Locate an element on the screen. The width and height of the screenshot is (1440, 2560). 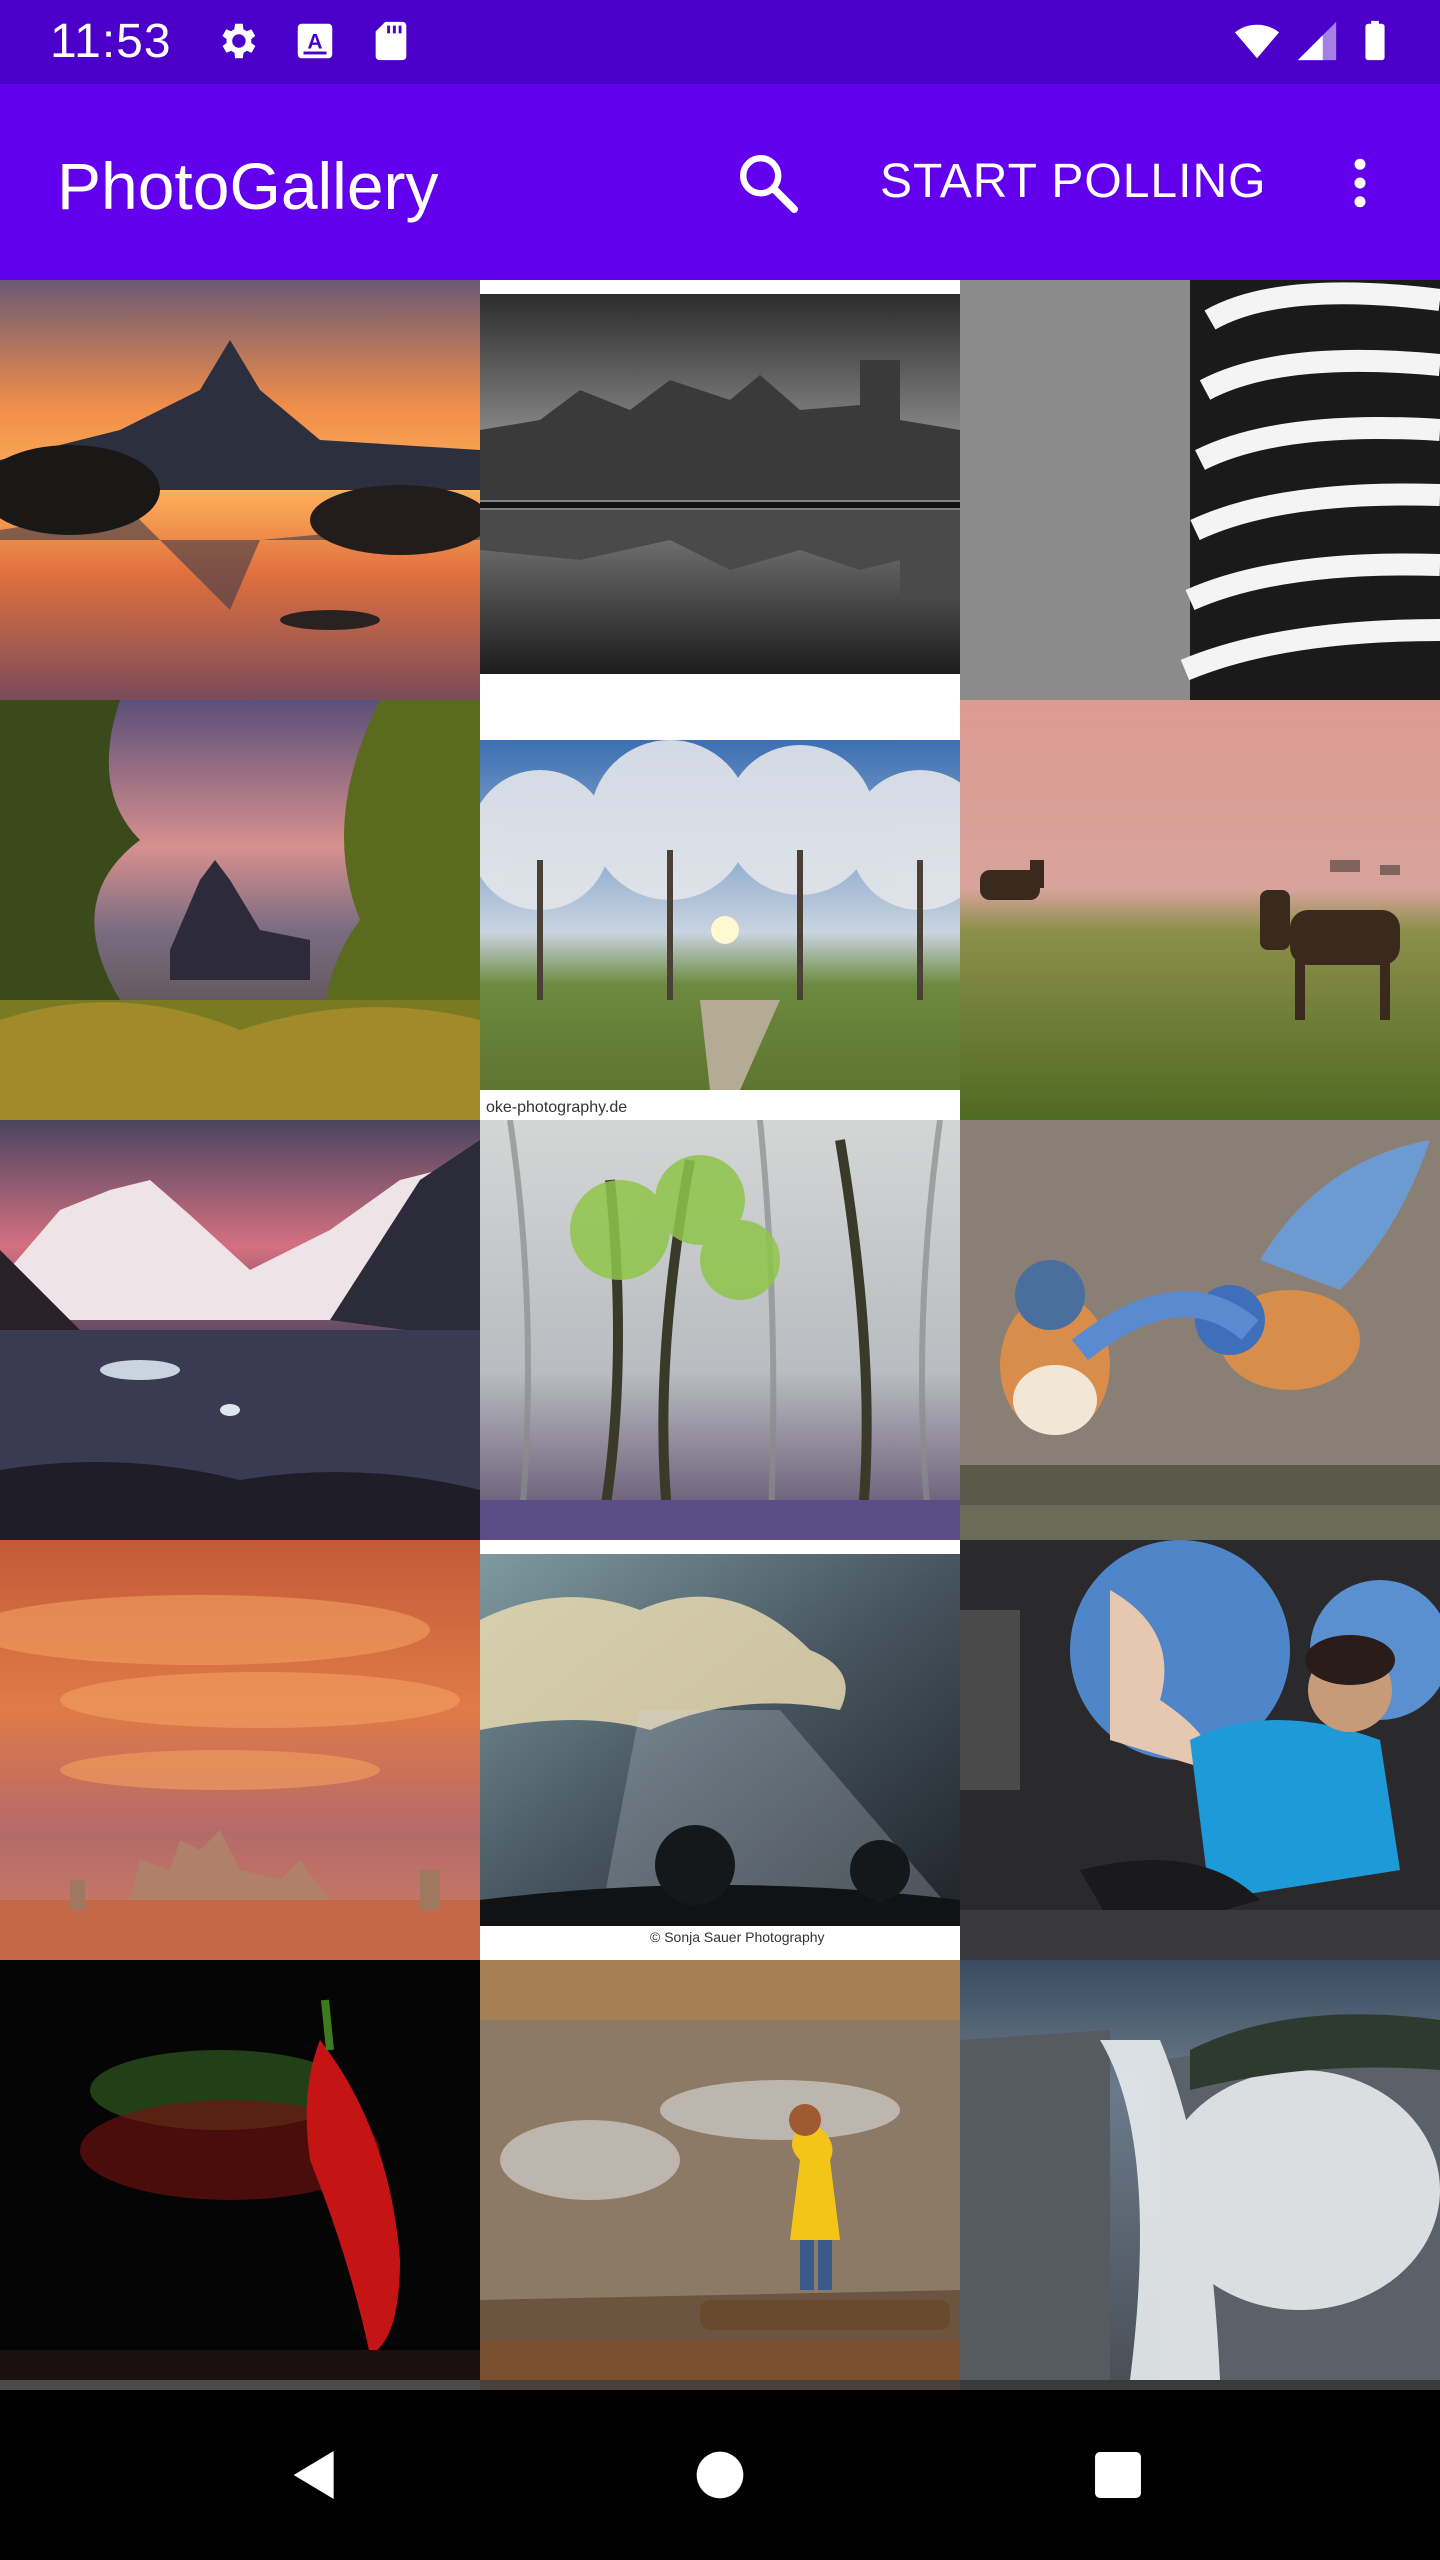
wifi-icon is located at coordinates (1257, 41).